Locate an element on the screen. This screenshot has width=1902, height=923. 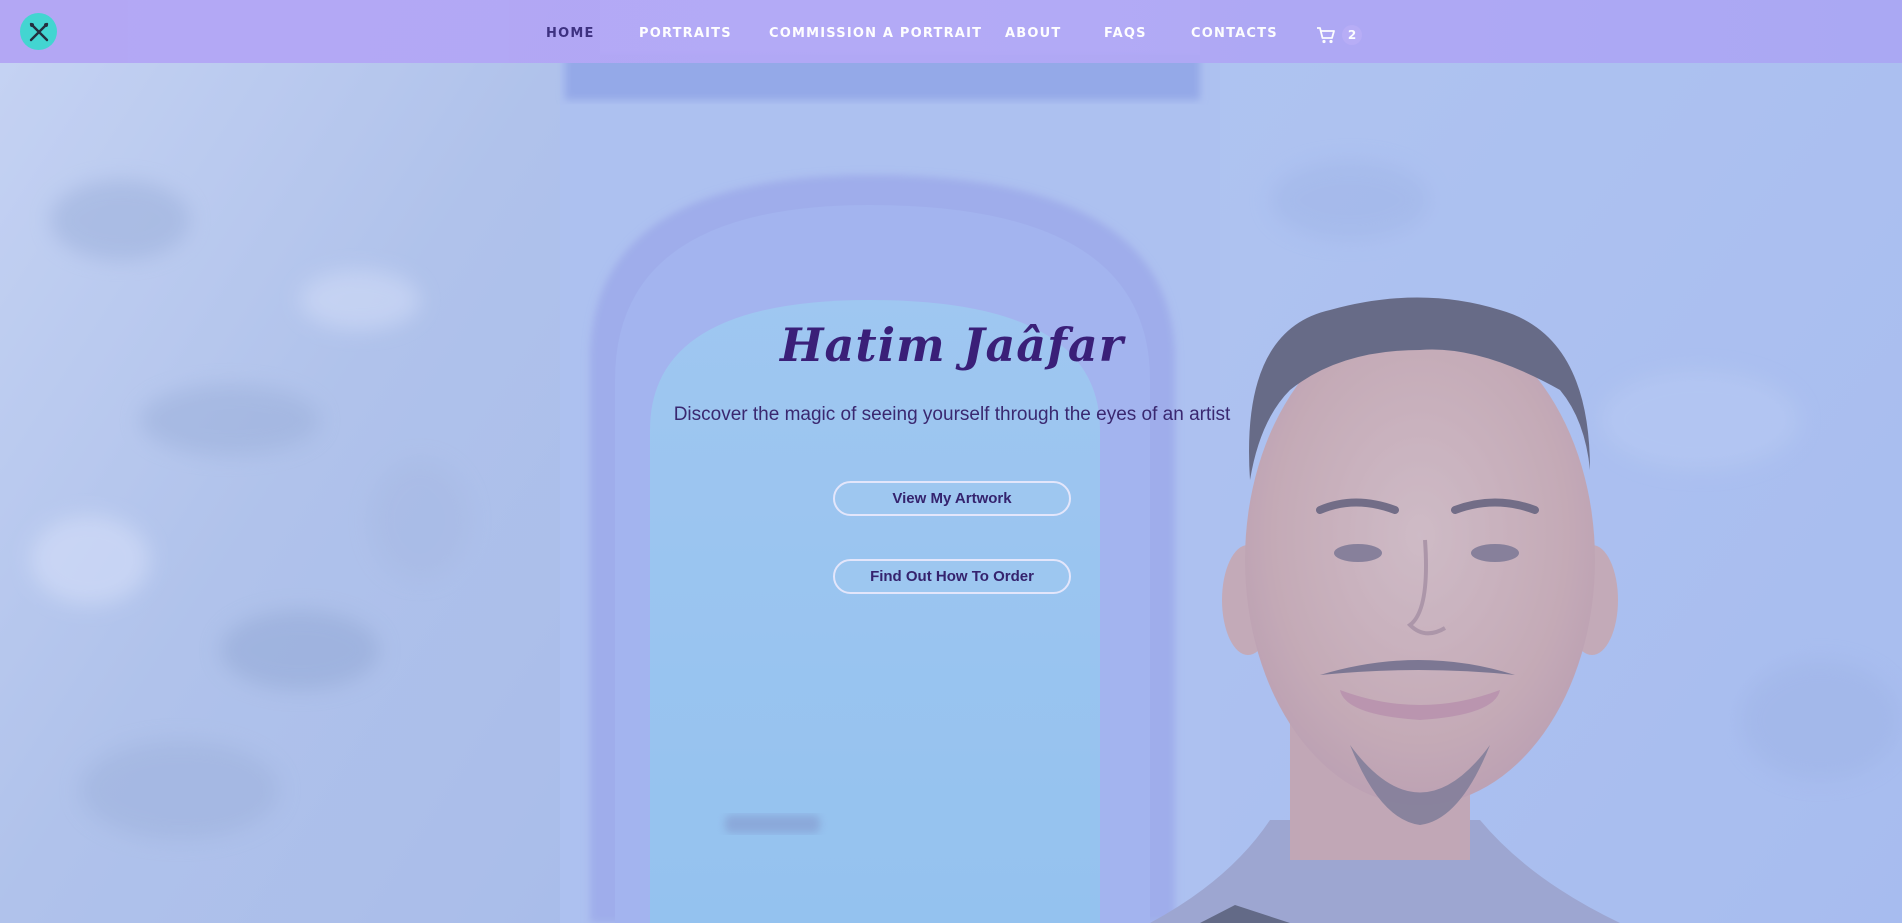
nav-item-about: ABOUT is located at coordinates (1033, 33).